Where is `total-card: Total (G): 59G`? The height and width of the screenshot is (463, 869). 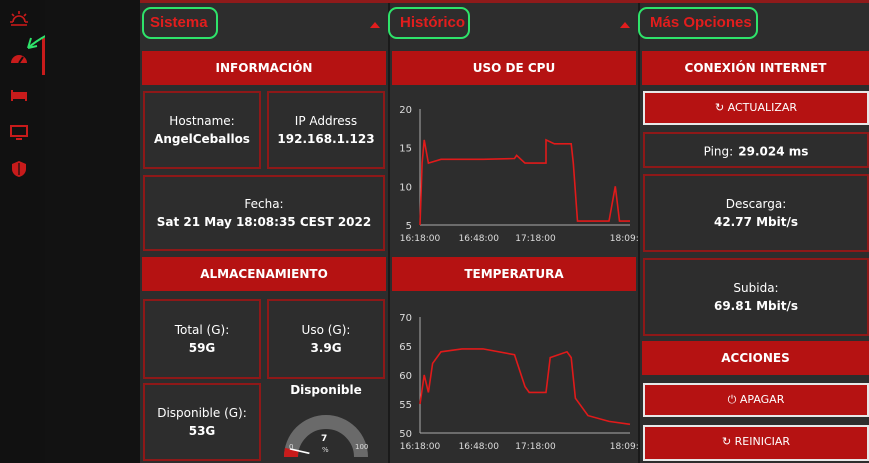 total-card: Total (G): 59G is located at coordinates (202, 339).